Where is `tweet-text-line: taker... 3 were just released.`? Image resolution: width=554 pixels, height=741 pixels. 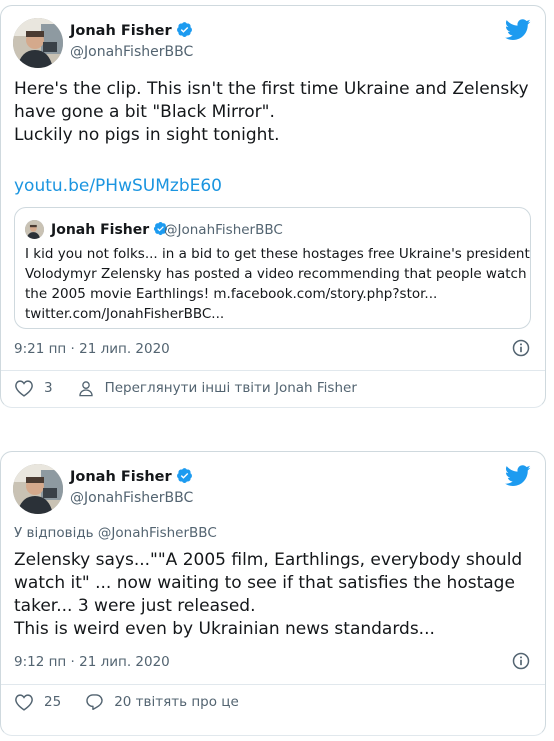 tweet-text-line: taker... 3 were just released. is located at coordinates (135, 606).